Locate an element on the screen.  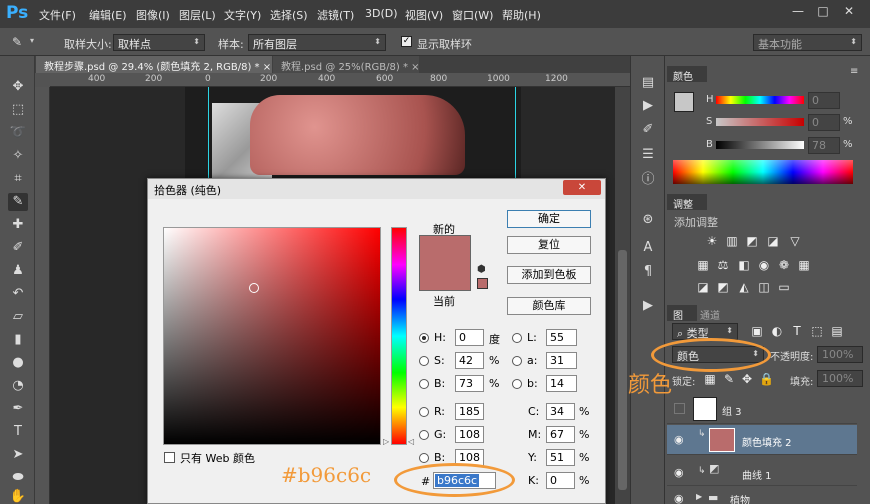
tab-adjustments: 调整 is located at coordinates (687, 202).